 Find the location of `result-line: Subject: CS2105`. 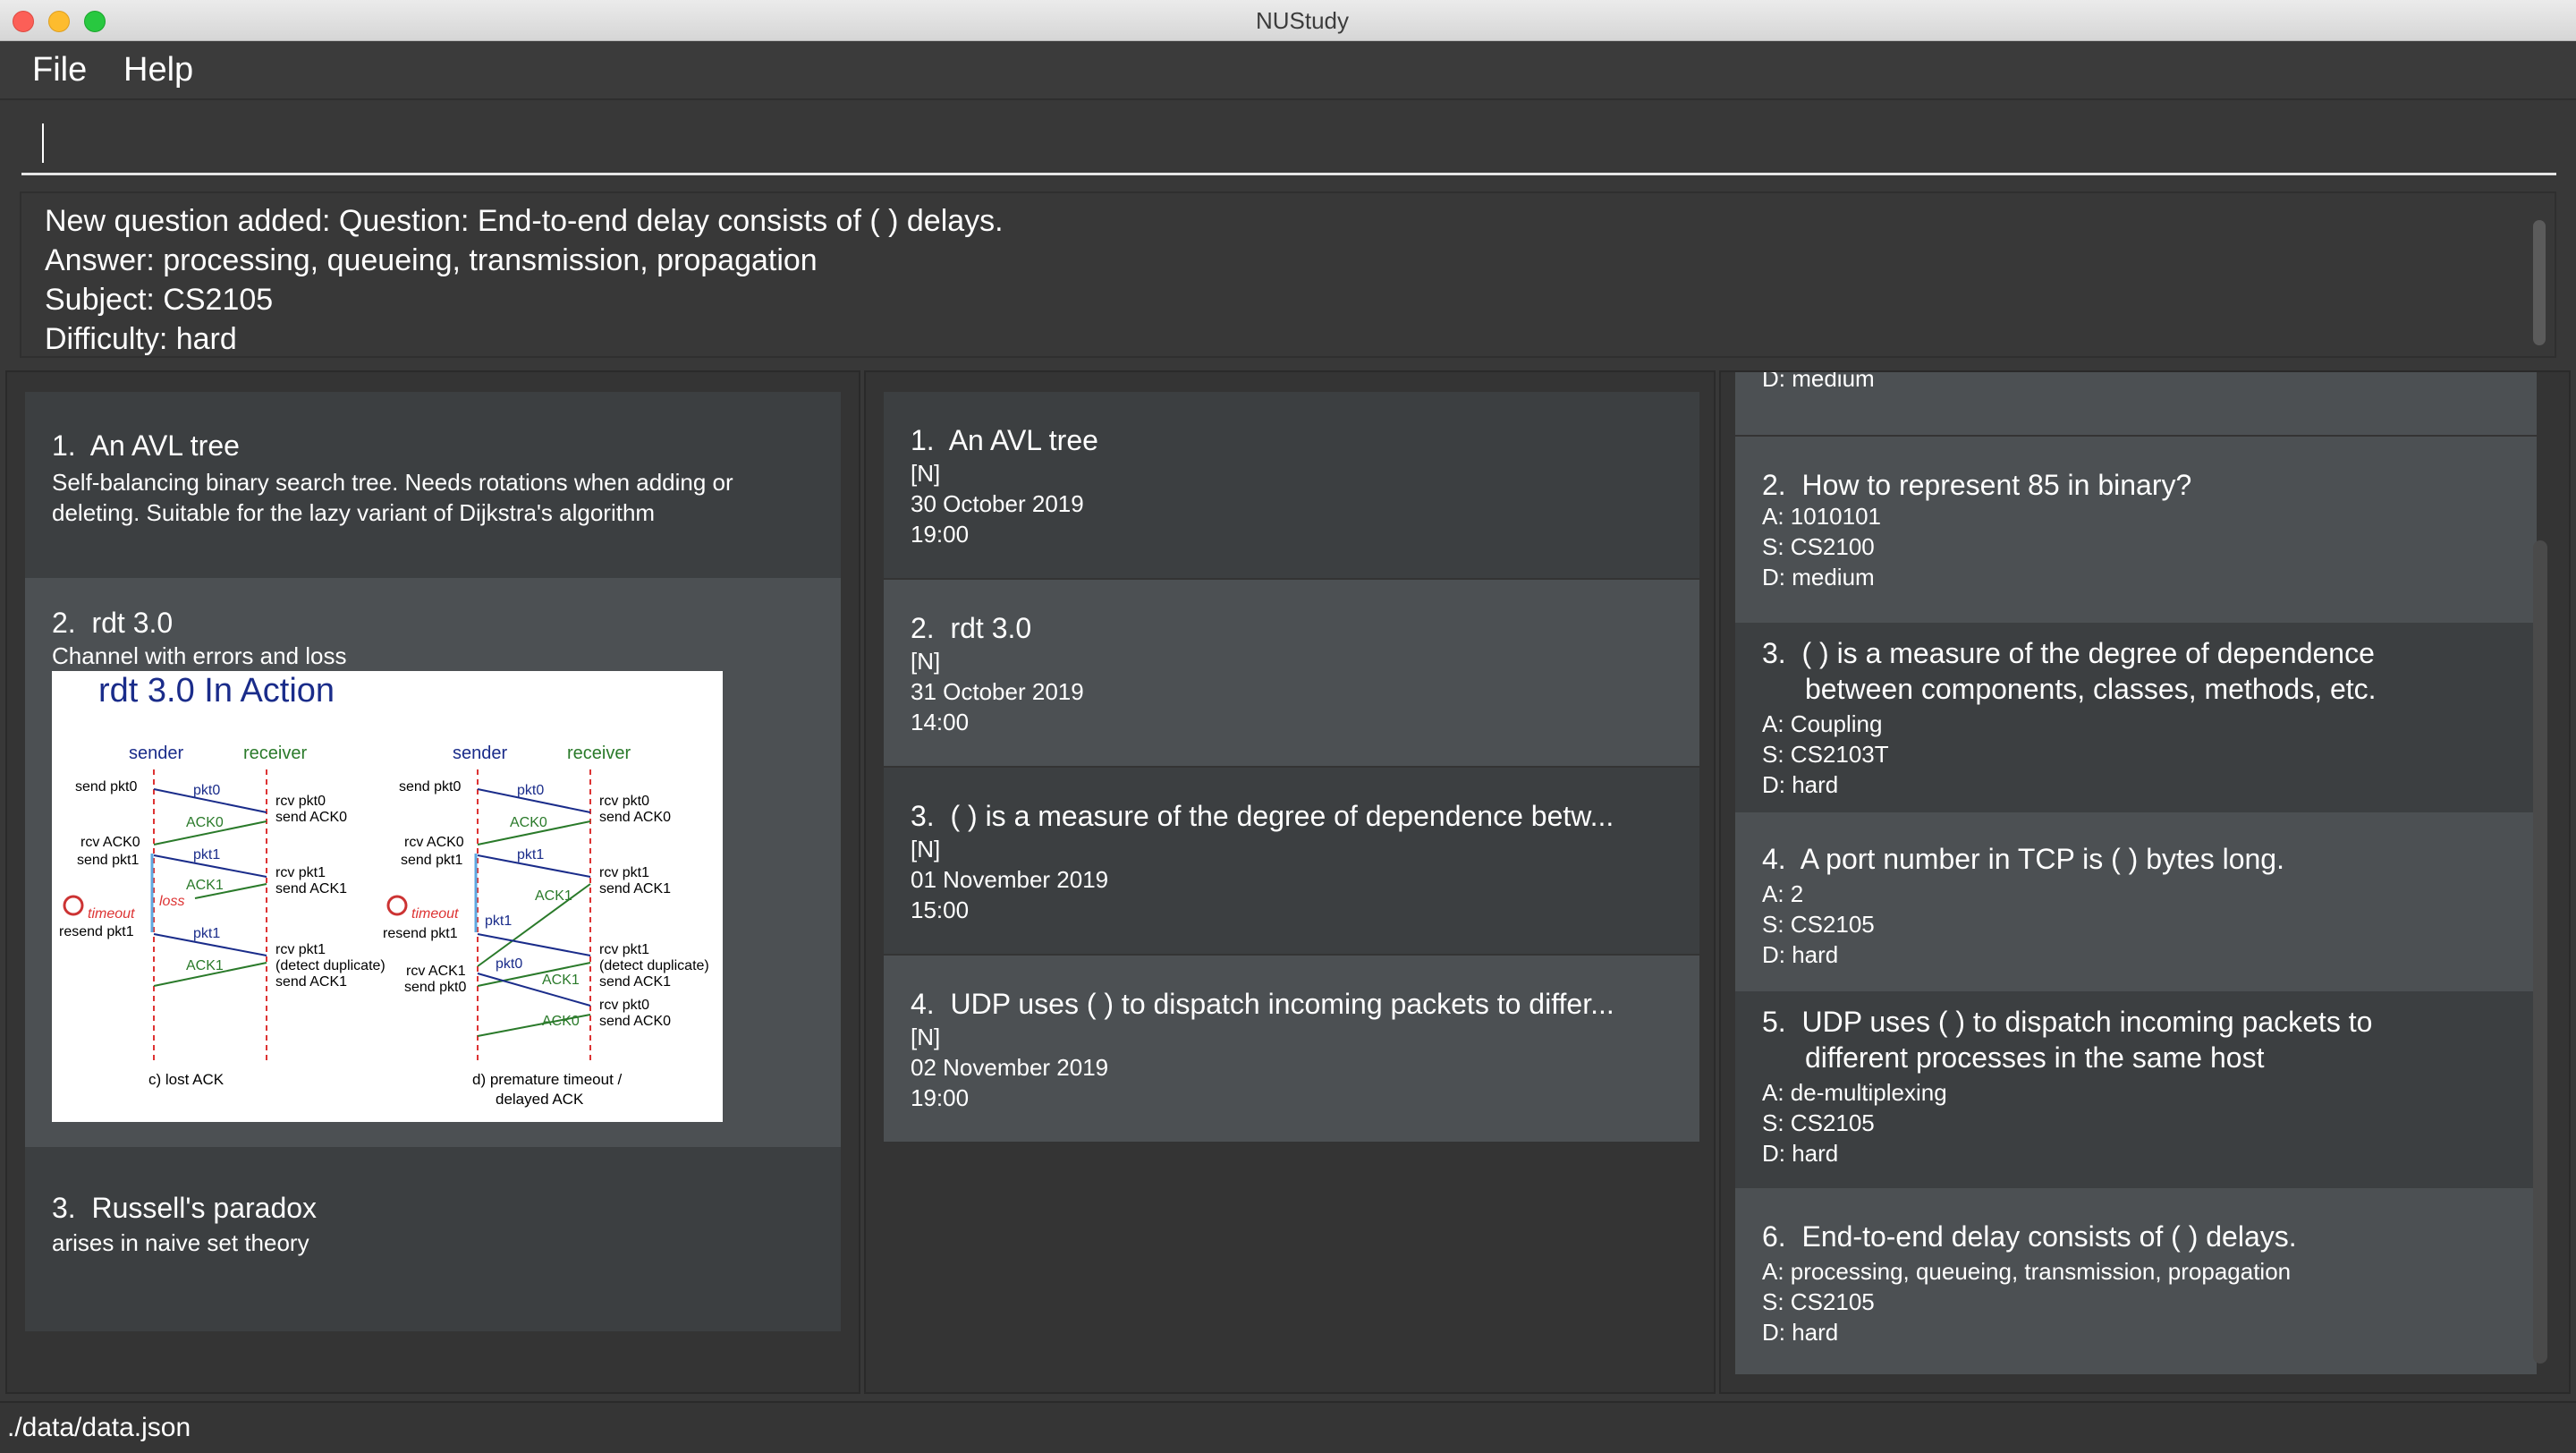

result-line: Subject: CS2105 is located at coordinates (159, 300).